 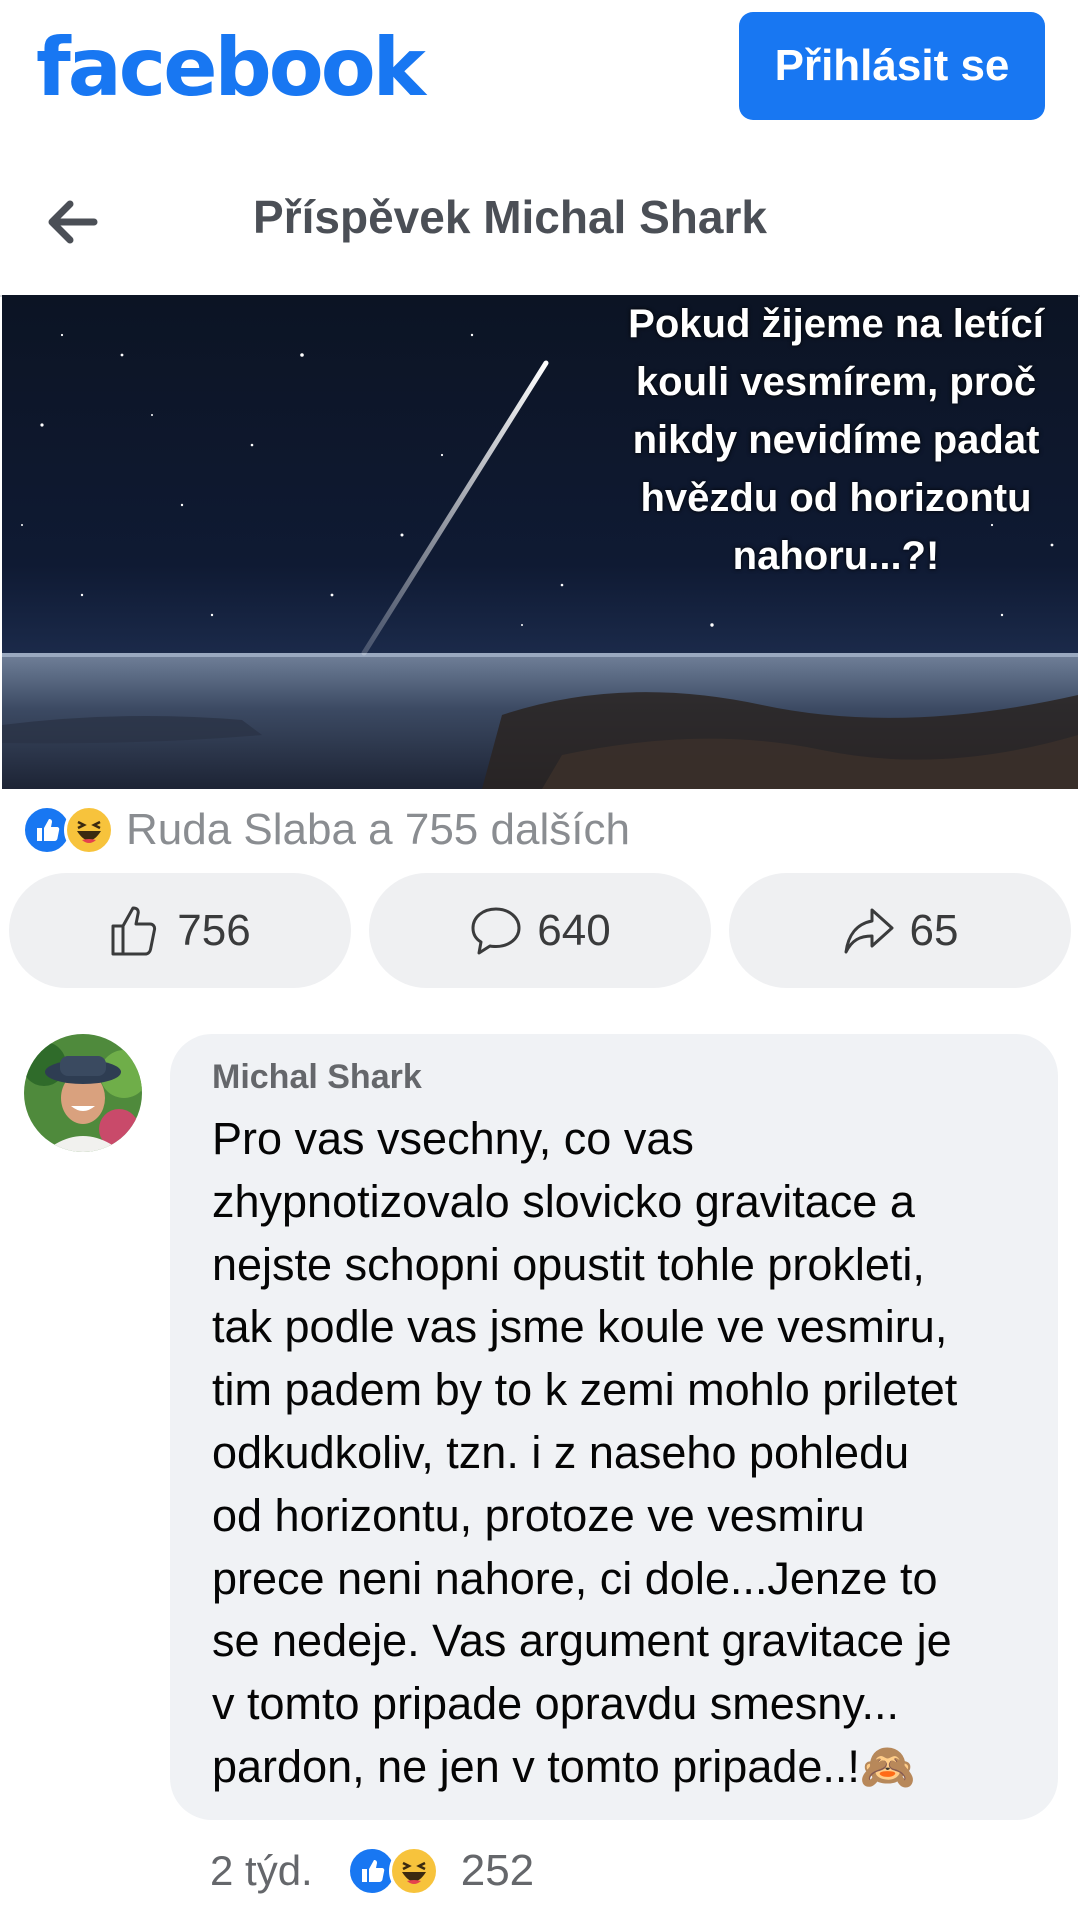 I want to click on like-button: 756, so click(x=180, y=930).